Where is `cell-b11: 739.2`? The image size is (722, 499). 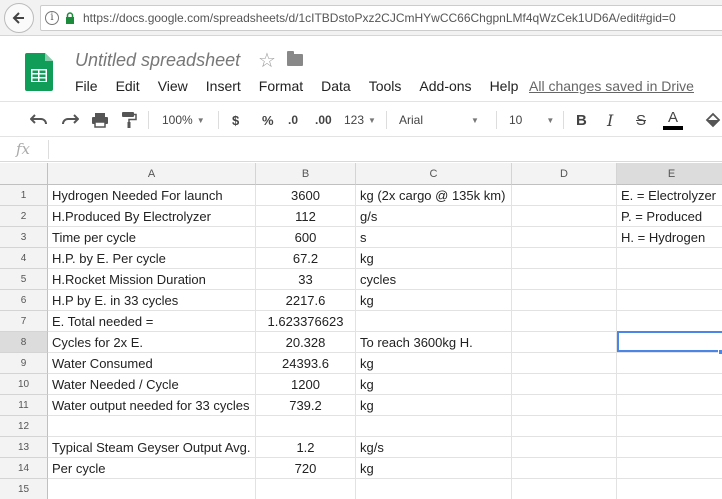
cell-b11: 739.2 is located at coordinates (306, 405).